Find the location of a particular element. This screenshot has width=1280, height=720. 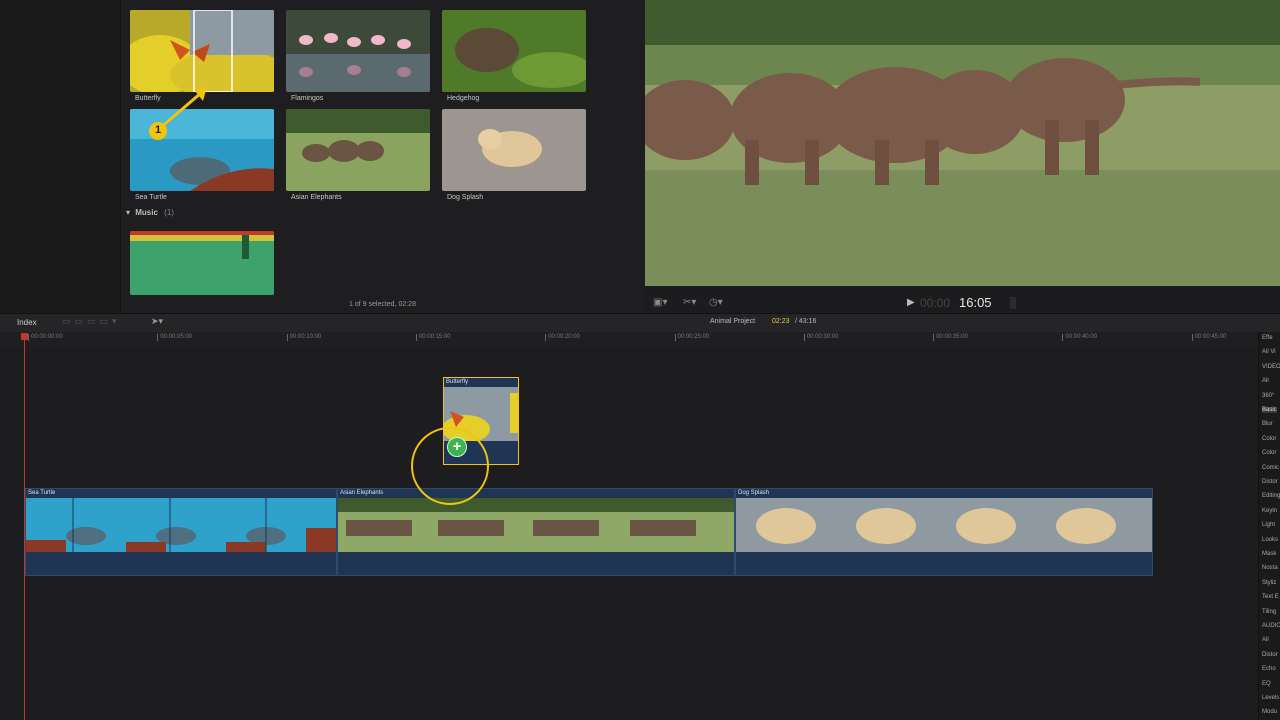

disclosure-triangle-icon: ▾ is located at coordinates (128, 212).